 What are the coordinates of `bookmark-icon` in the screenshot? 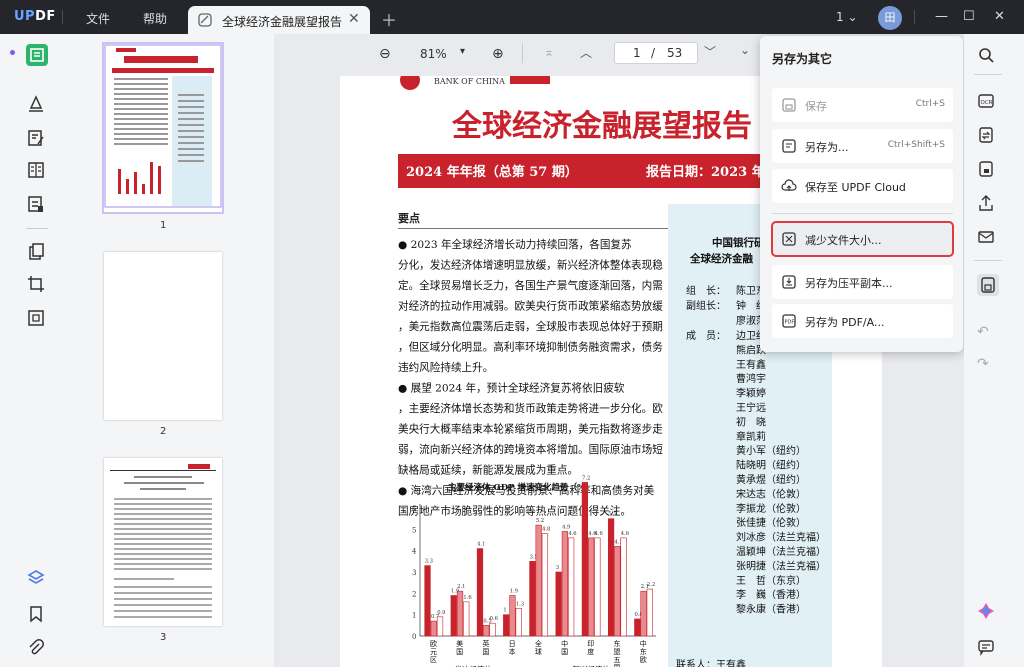 It's located at (37, 615).